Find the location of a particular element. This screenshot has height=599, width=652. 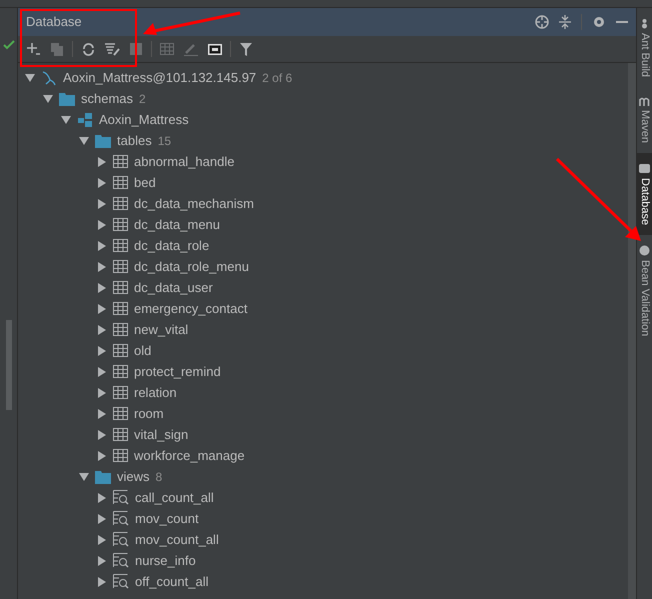

settings-icon is located at coordinates (599, 22).